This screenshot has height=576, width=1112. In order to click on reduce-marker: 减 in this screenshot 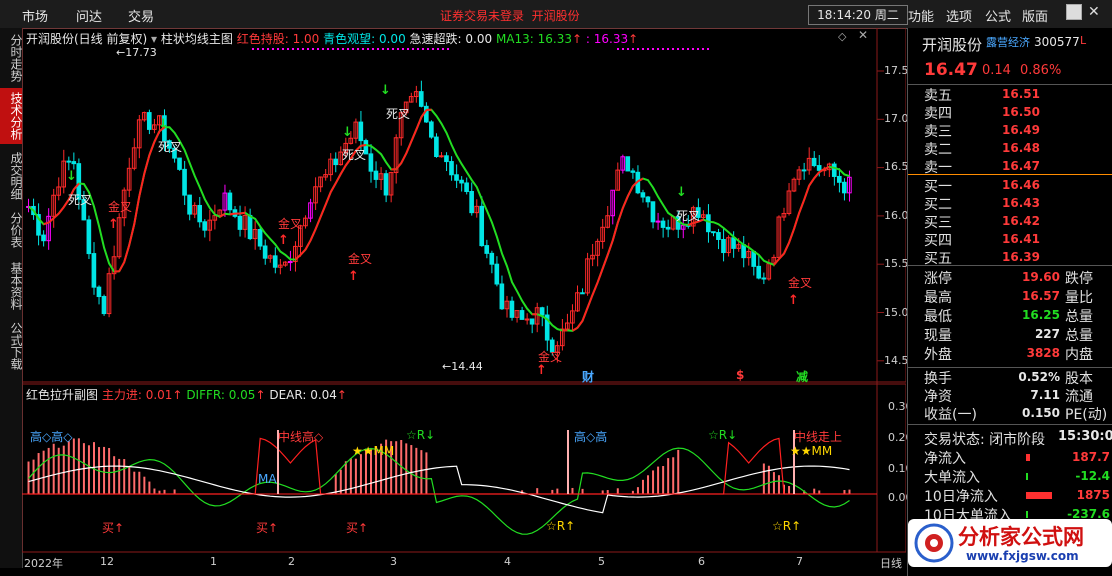, I will do `click(802, 376)`.